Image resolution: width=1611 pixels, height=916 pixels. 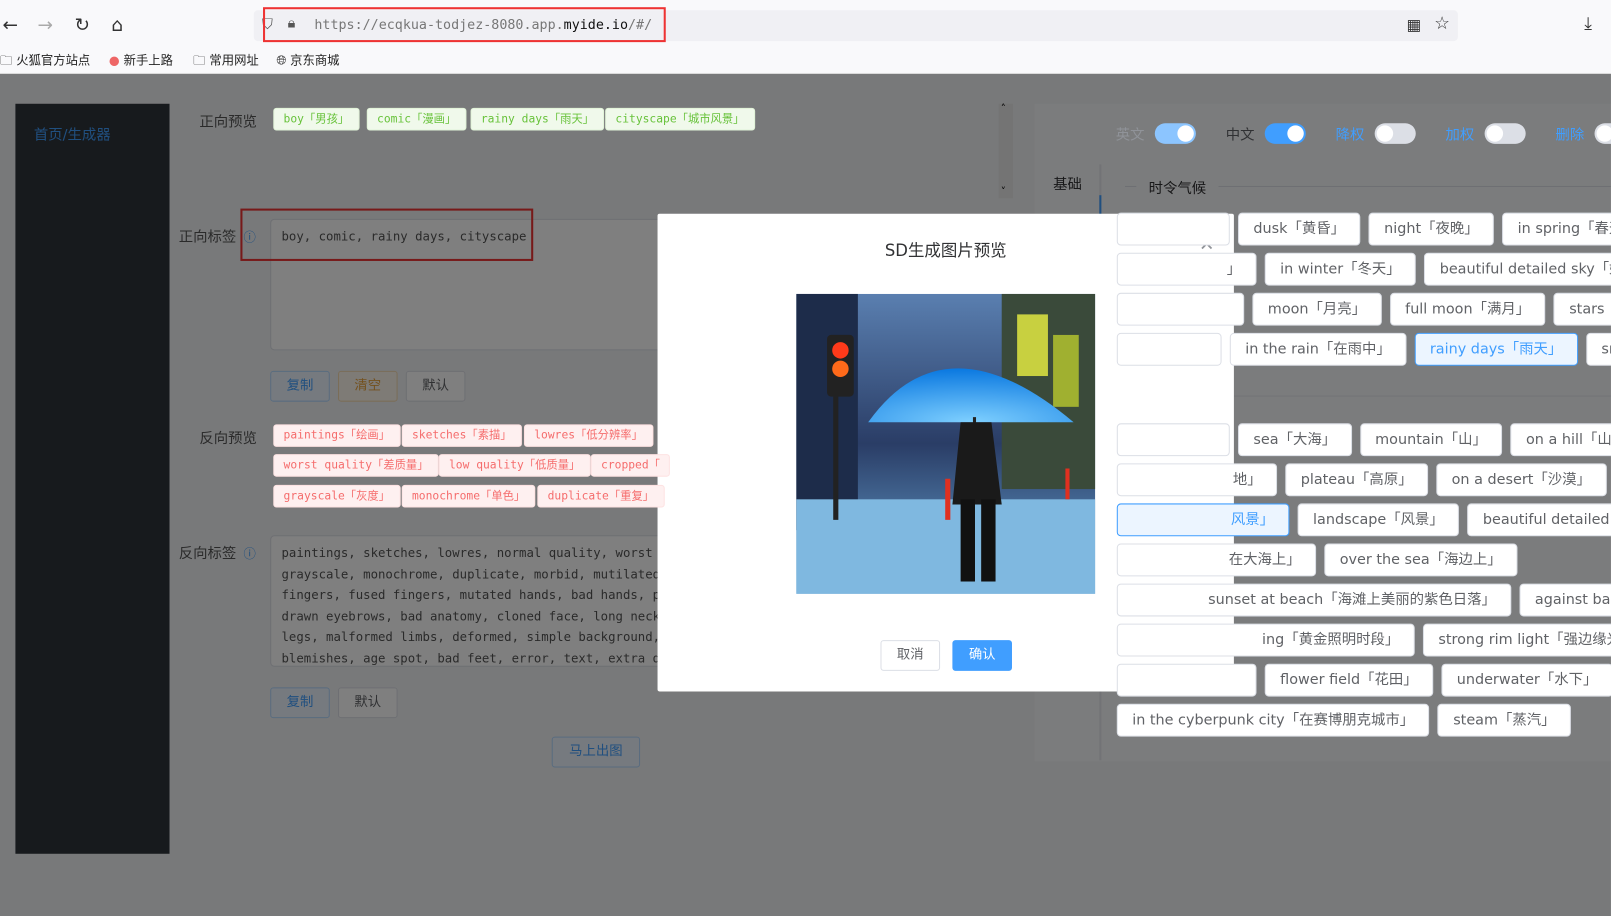 What do you see at coordinates (1460, 135) in the screenshot?
I see `toggle-label: 加权` at bounding box center [1460, 135].